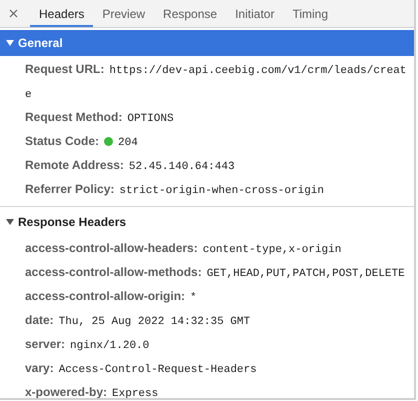  Describe the element at coordinates (128, 143) in the screenshot. I see `header-value: 204` at that location.